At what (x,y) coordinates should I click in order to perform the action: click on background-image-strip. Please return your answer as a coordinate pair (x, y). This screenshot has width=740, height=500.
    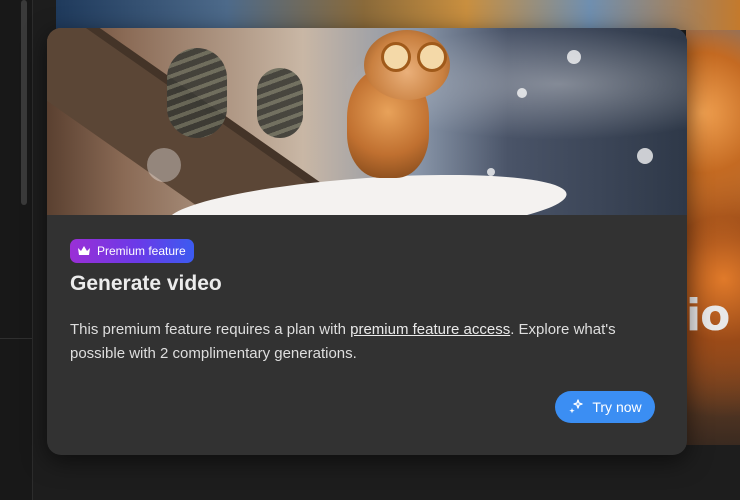
    Looking at the image, I should click on (398, 15).